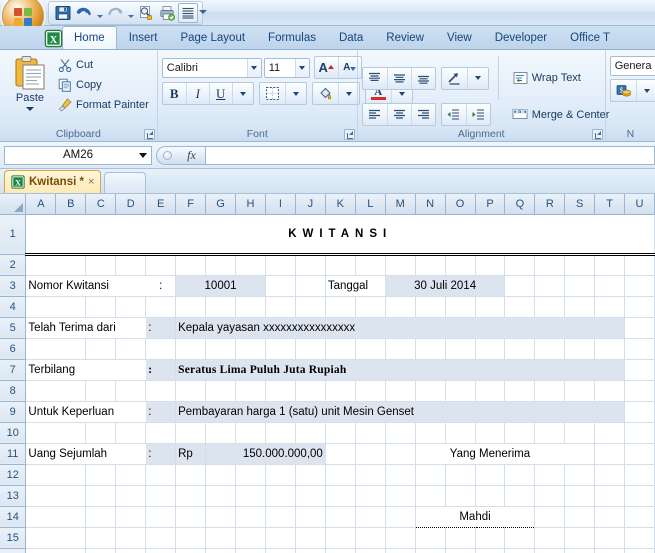 The image size is (655, 553). I want to click on cell-k4, so click(340, 307).